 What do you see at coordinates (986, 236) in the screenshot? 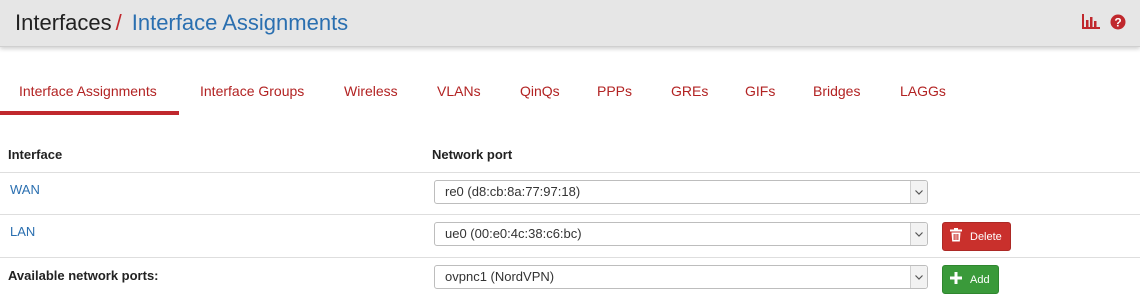
I see `delete-button-label: Delete` at bounding box center [986, 236].